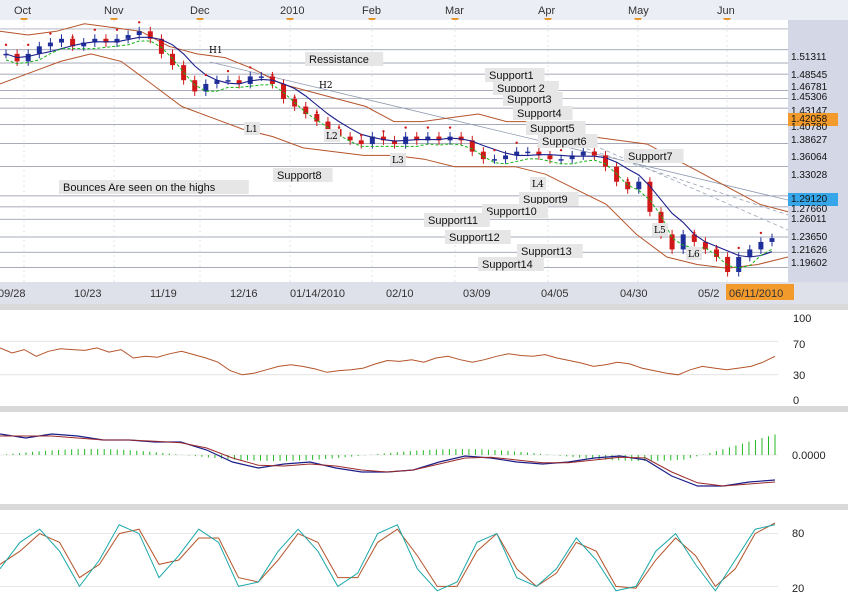  I want to click on annotation-label: Support5, so click(552, 129).